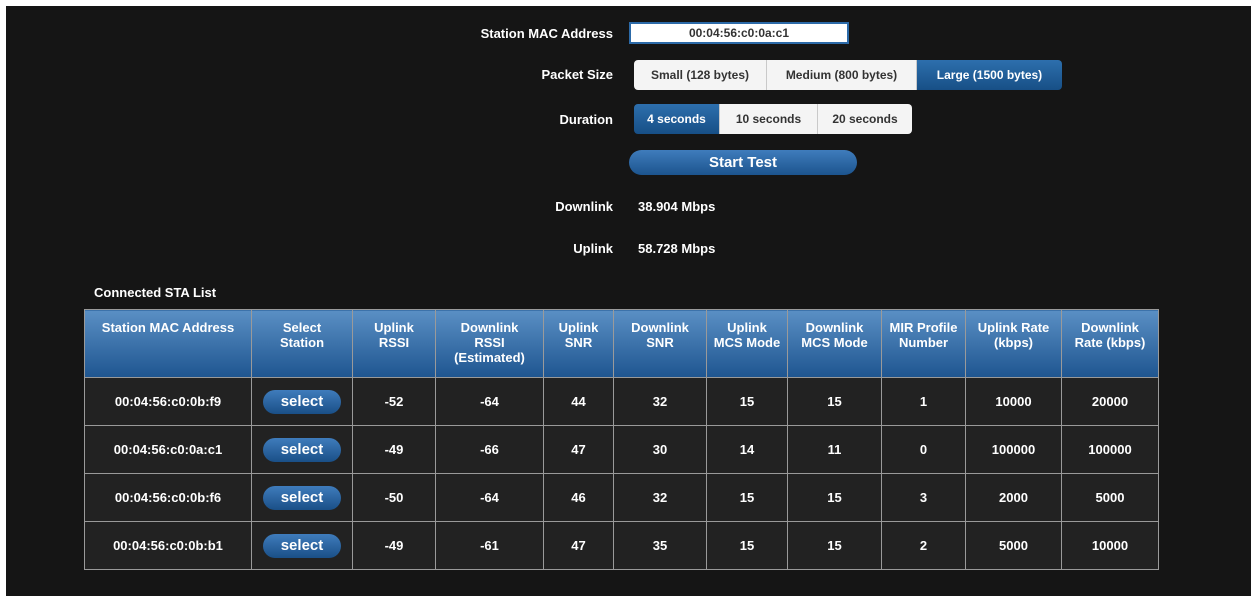 The width and height of the screenshot is (1251, 596). Describe the element at coordinates (1013, 545) in the screenshot. I see `cell-uplink-rate: 5000` at that location.